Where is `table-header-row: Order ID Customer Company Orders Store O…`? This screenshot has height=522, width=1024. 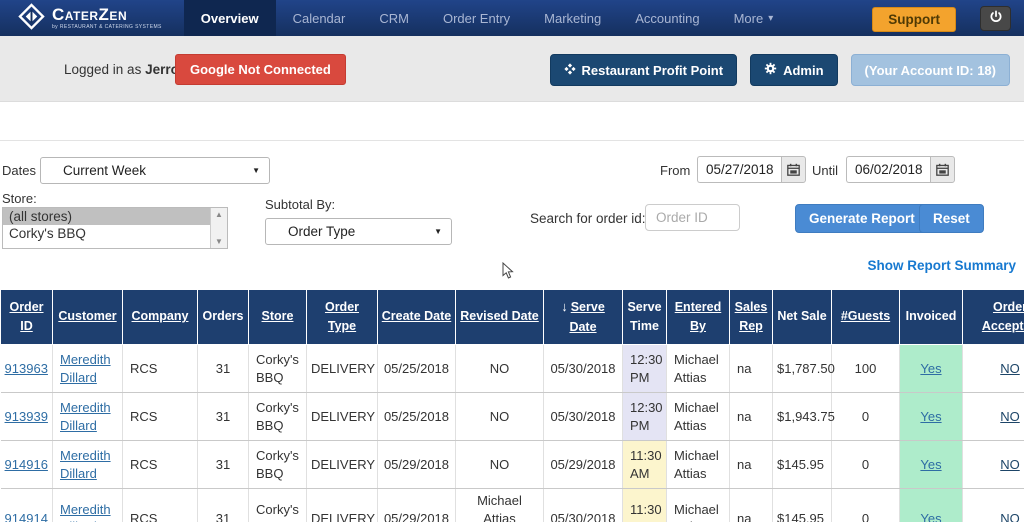 table-header-row: Order ID Customer Company Orders Store O… is located at coordinates (512, 317).